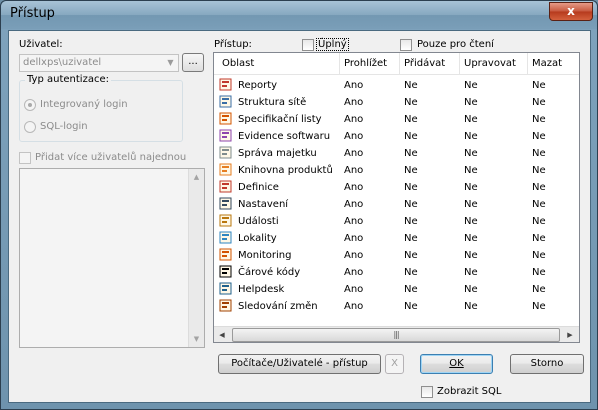 This screenshot has width=598, height=410. I want to click on scroll-thumb: |||, so click(396, 335).